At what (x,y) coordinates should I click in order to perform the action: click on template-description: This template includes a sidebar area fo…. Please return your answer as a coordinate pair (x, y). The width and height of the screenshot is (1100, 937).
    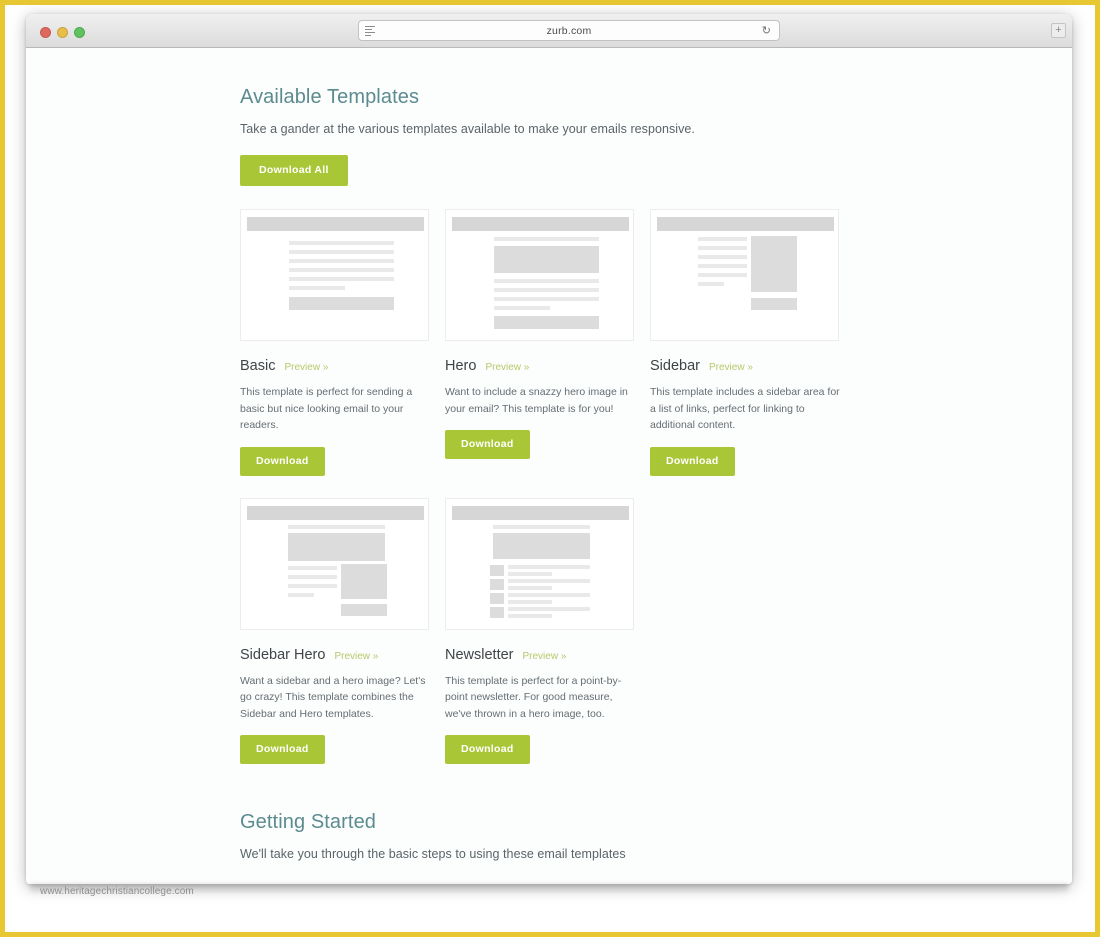
    Looking at the image, I should click on (745, 408).